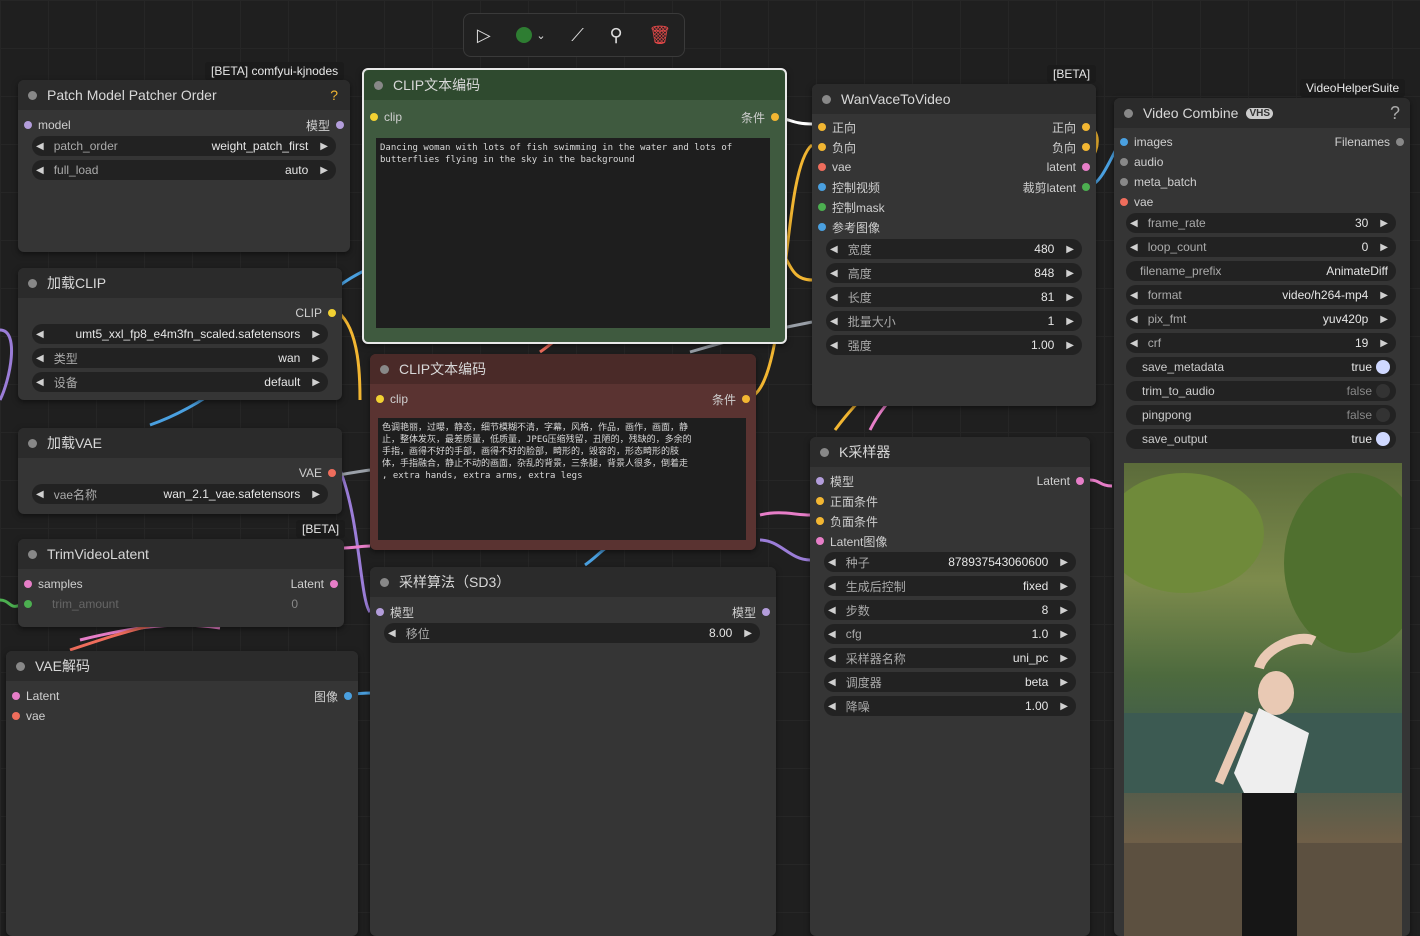  What do you see at coordinates (954, 321) in the screenshot?
I see `batch-size-widget: ◀ 批量大小 1 ▶` at bounding box center [954, 321].